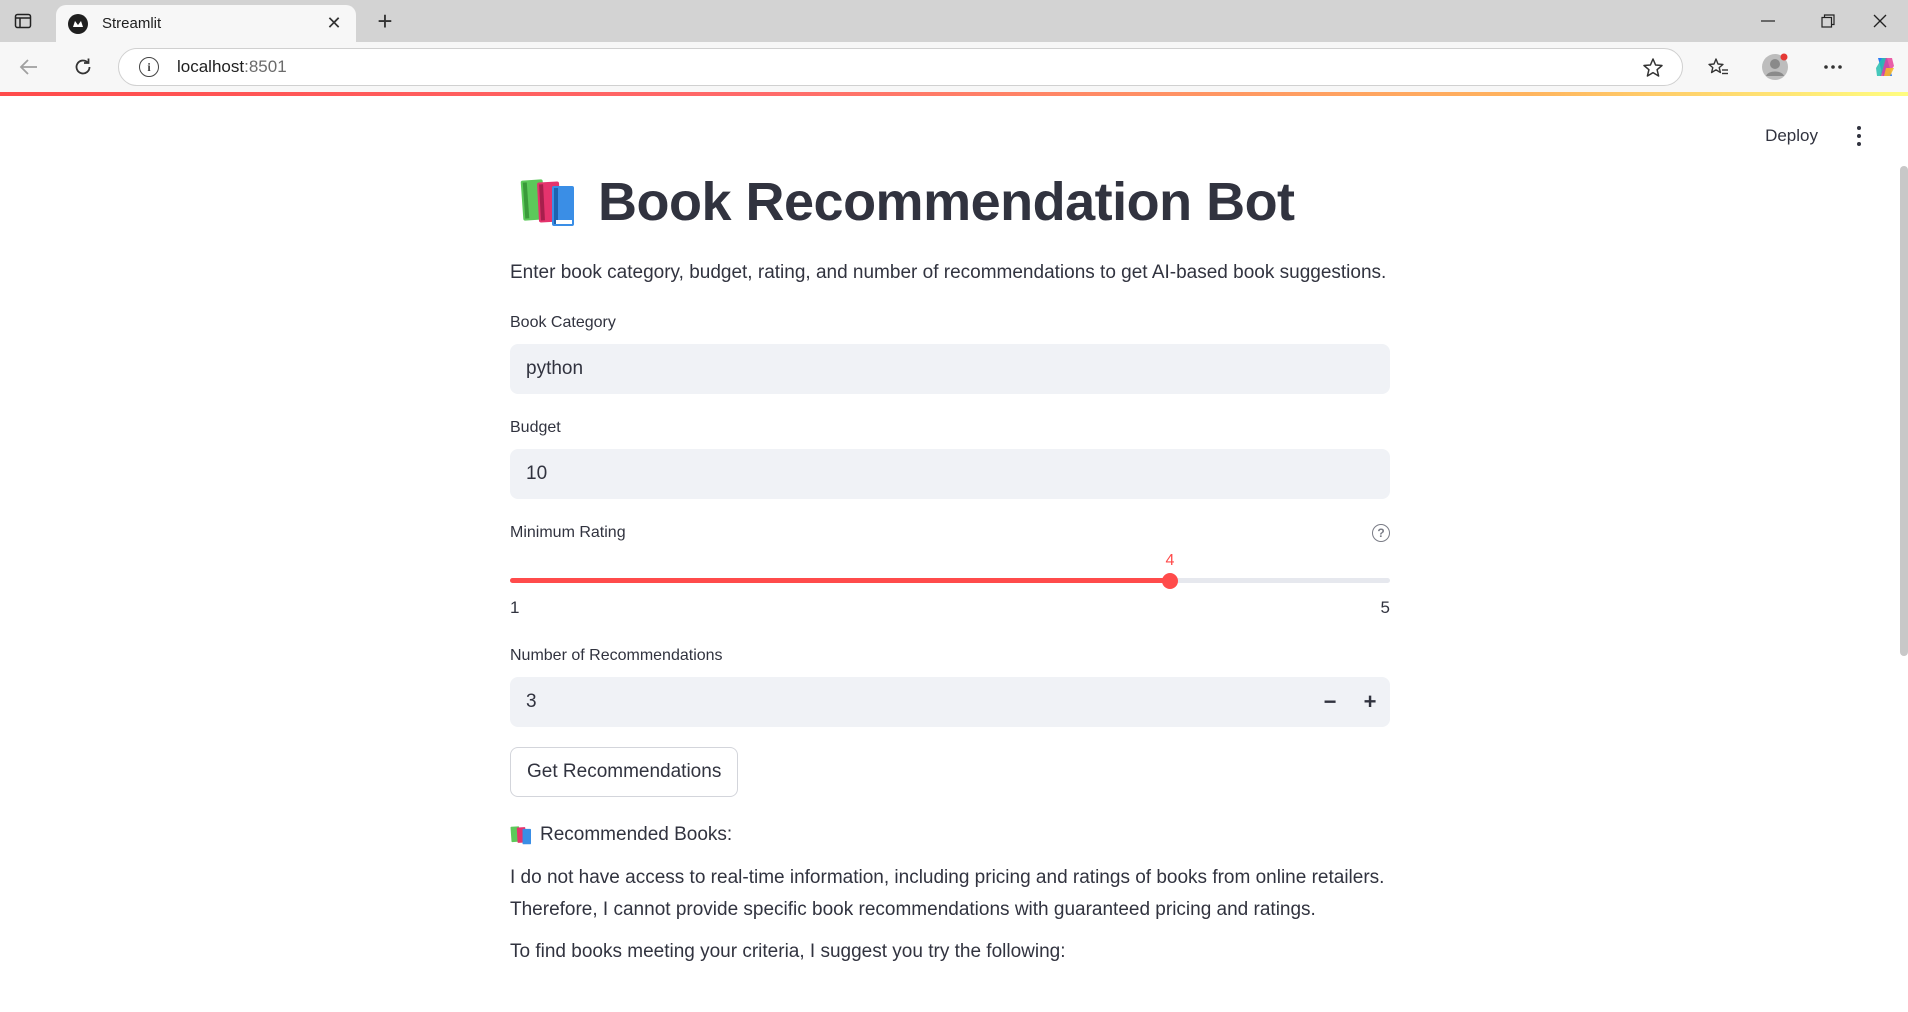 This screenshot has width=1908, height=1012. I want to click on recommended-heading-text: Recommended Books:, so click(636, 834).